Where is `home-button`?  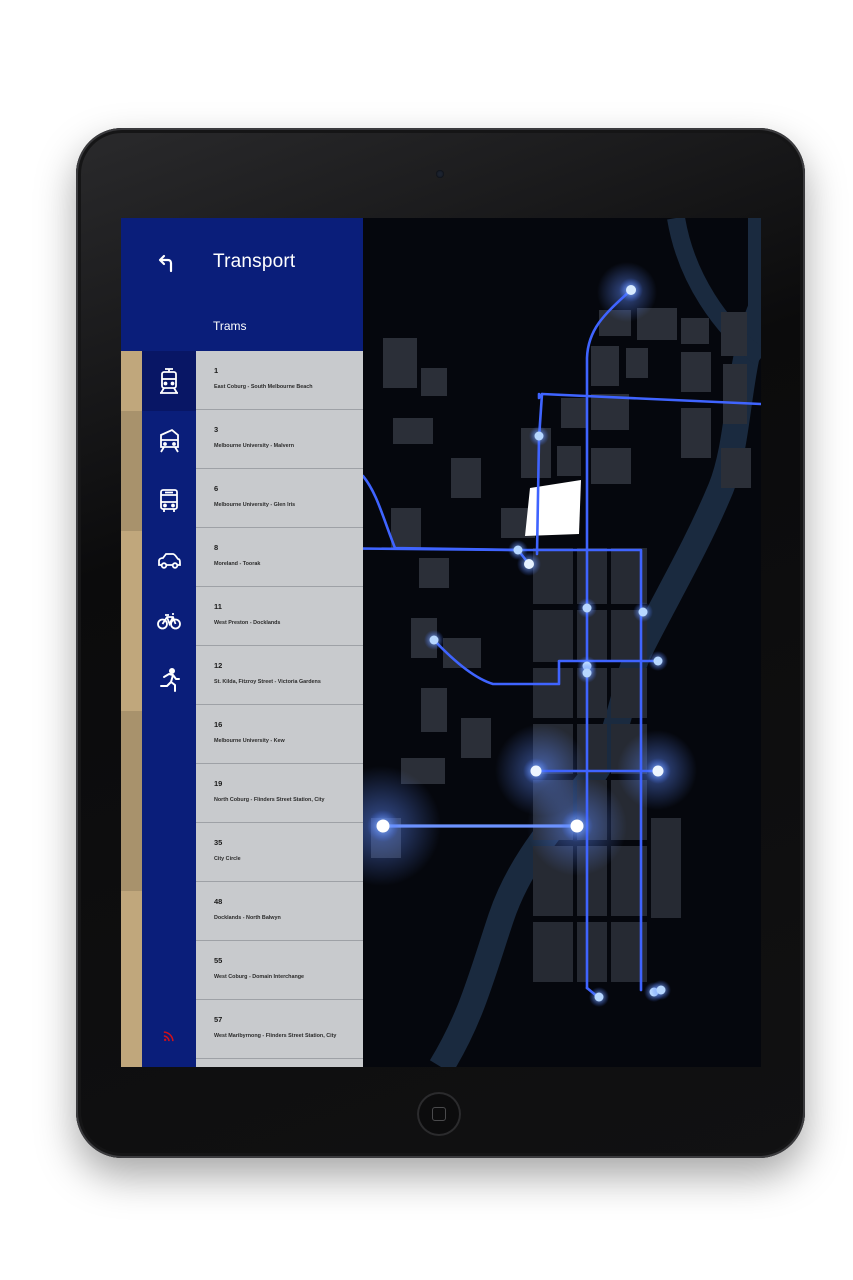
home-button is located at coordinates (439, 1114).